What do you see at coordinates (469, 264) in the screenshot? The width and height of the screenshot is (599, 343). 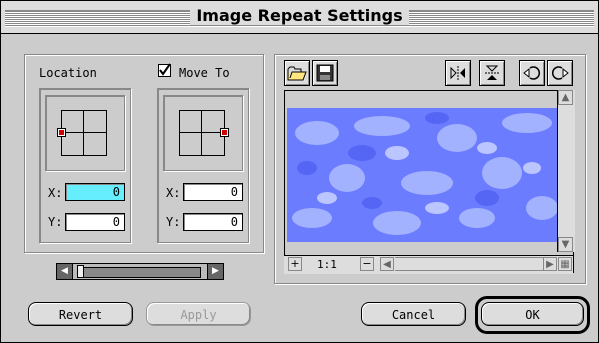 I see `horizontal-scroll-track` at bounding box center [469, 264].